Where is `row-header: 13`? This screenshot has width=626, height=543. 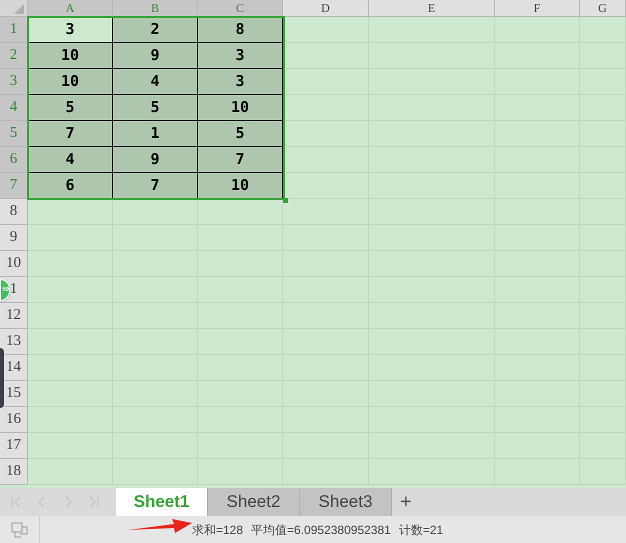
row-header: 13 is located at coordinates (14, 342).